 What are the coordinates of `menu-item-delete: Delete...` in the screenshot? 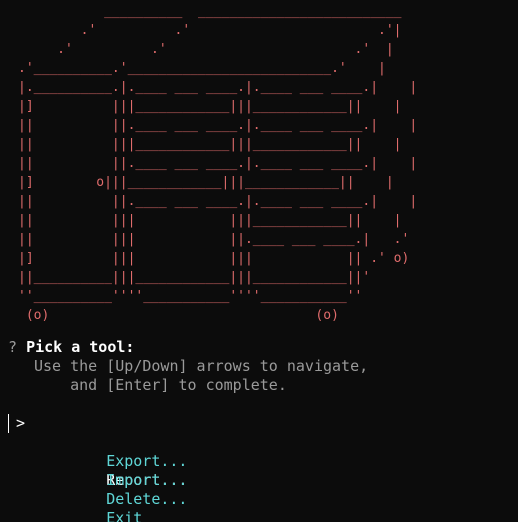 It's located at (150, 489).